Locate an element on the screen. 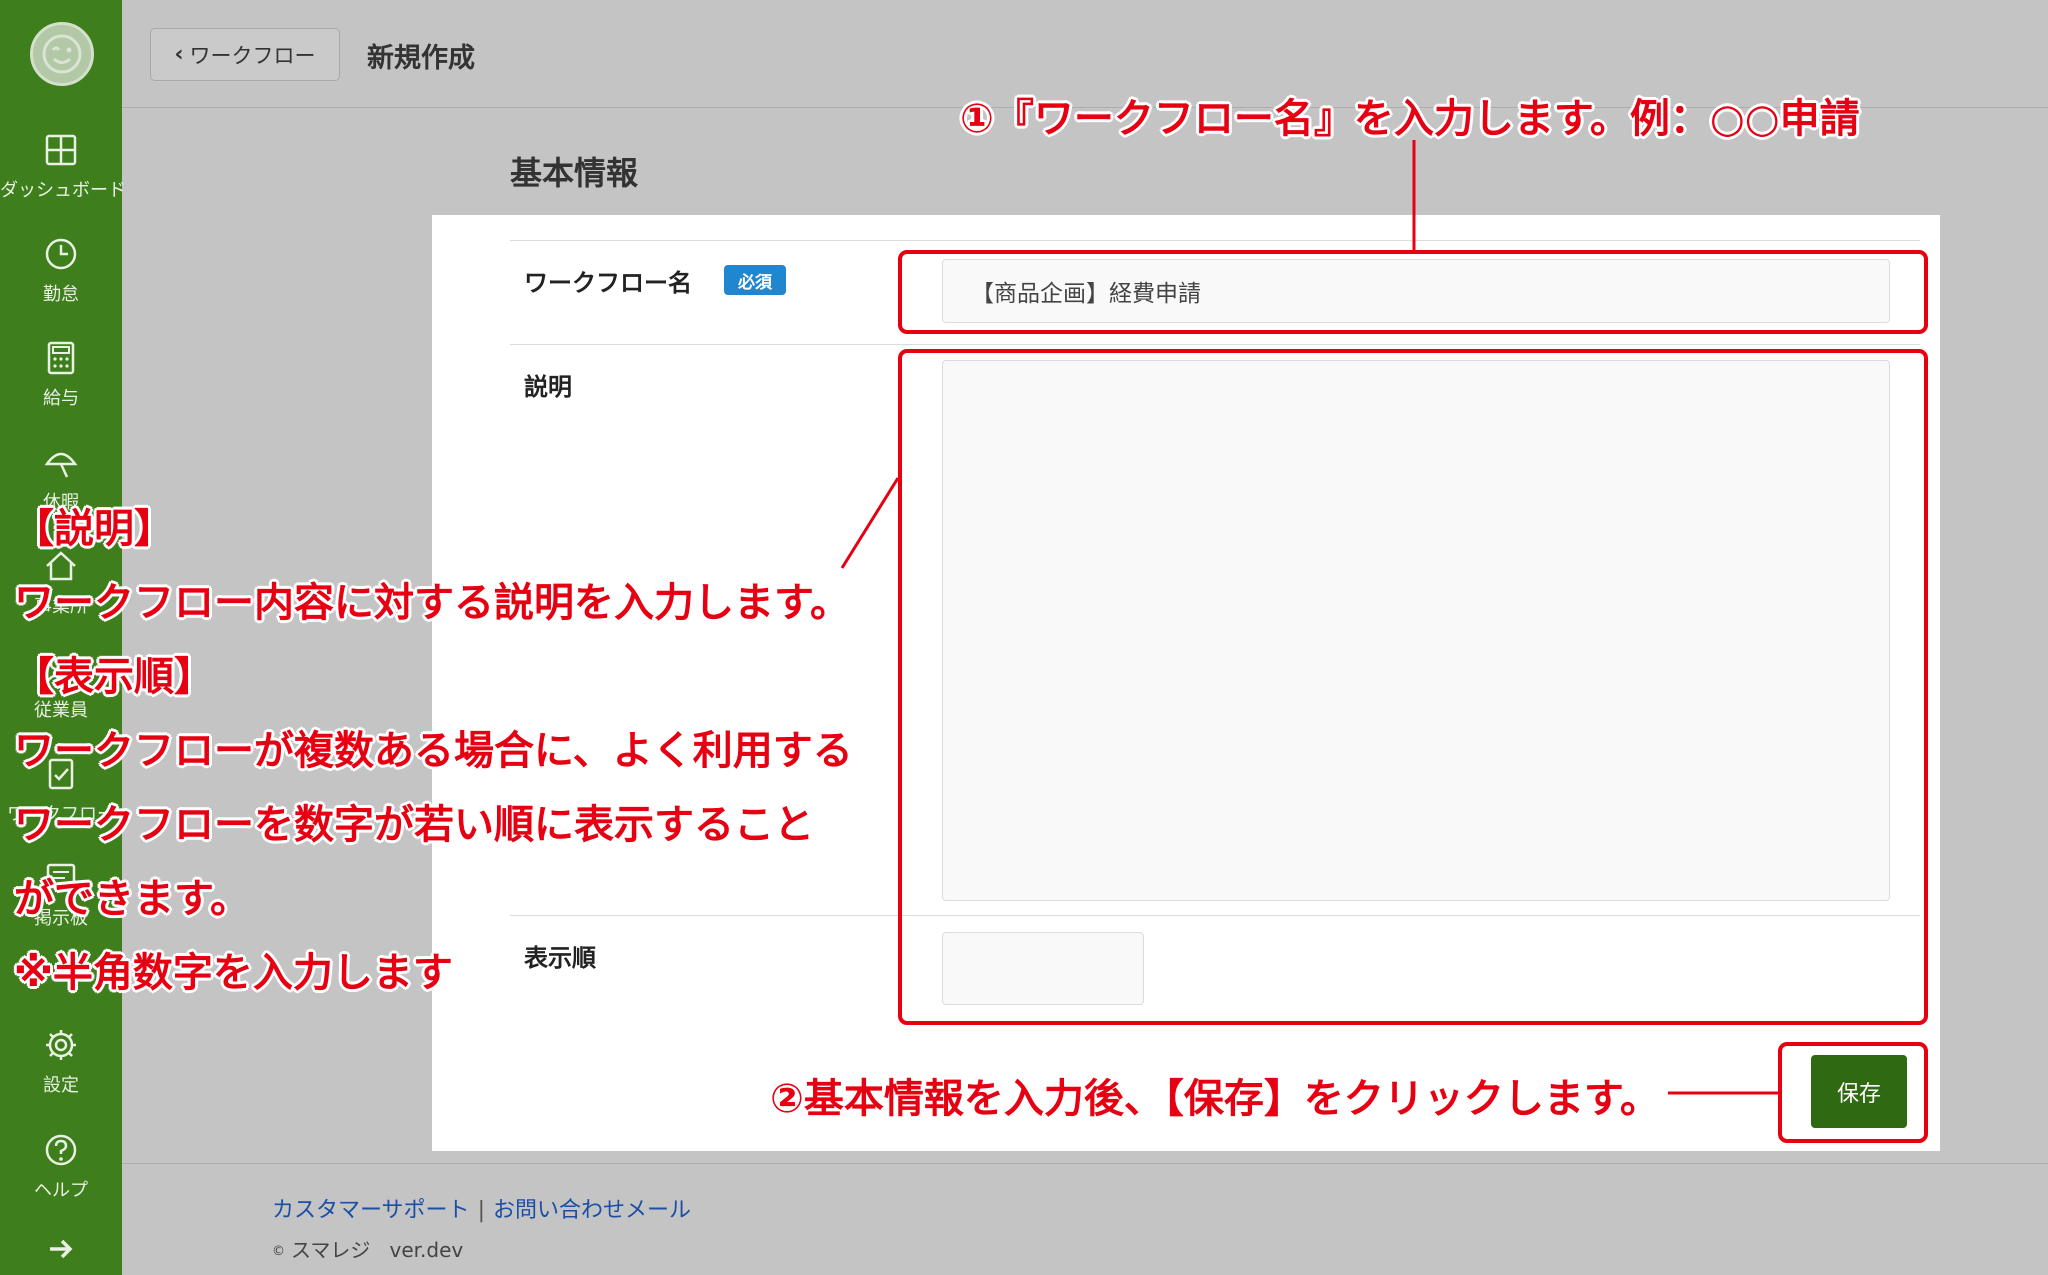  workflow-name-label: ワークフロー名 is located at coordinates (608, 283).